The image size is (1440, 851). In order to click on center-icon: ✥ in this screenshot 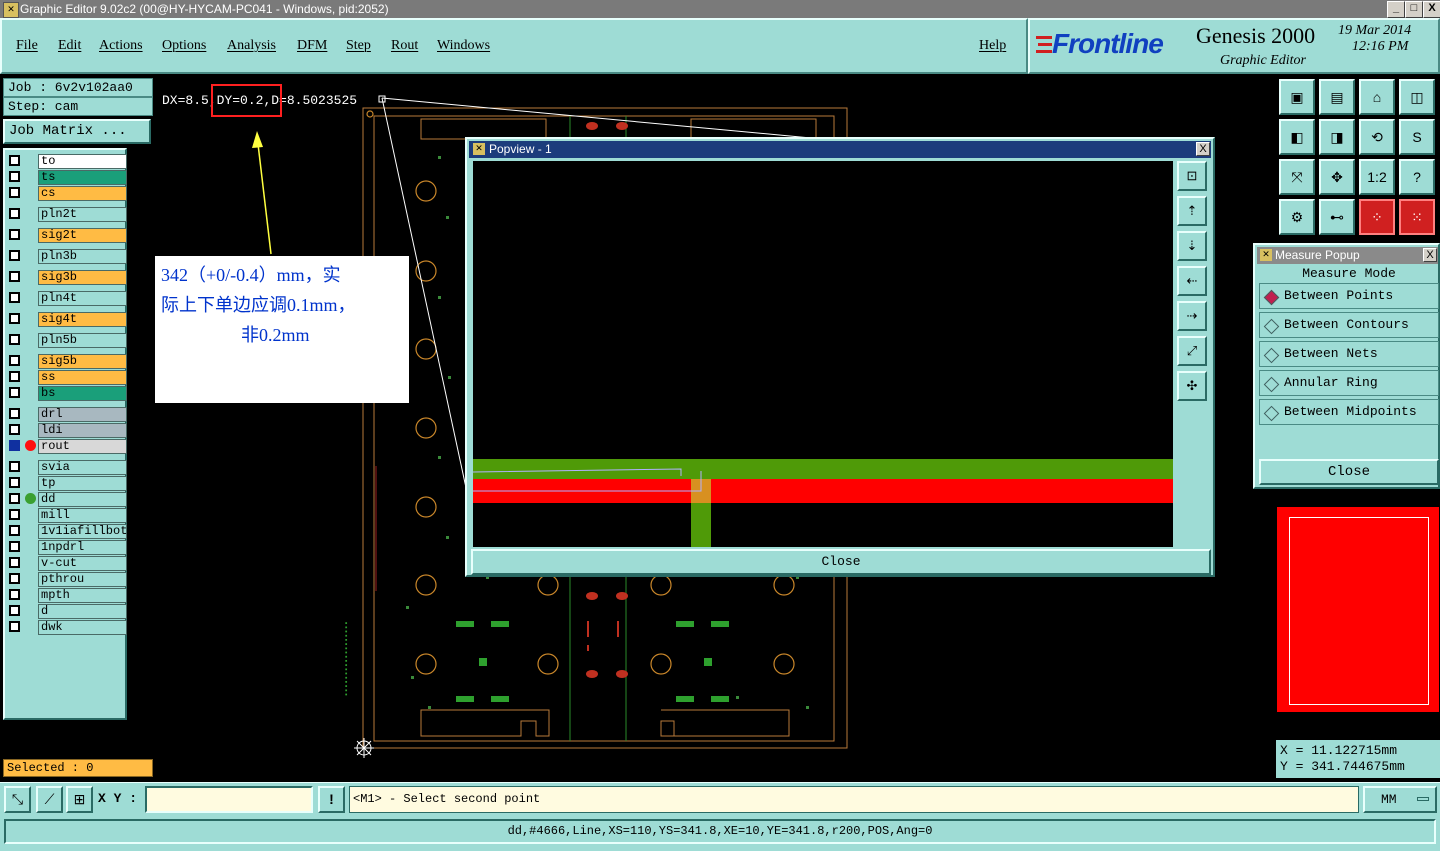, I will do `click(1337, 177)`.